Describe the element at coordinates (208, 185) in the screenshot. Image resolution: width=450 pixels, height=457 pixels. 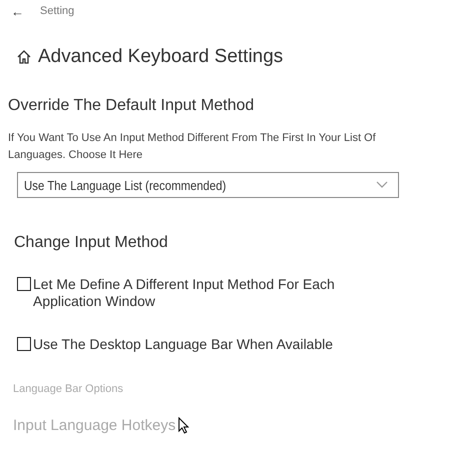
I see `input-method-dropdown: Use The Language List (recommended)` at that location.